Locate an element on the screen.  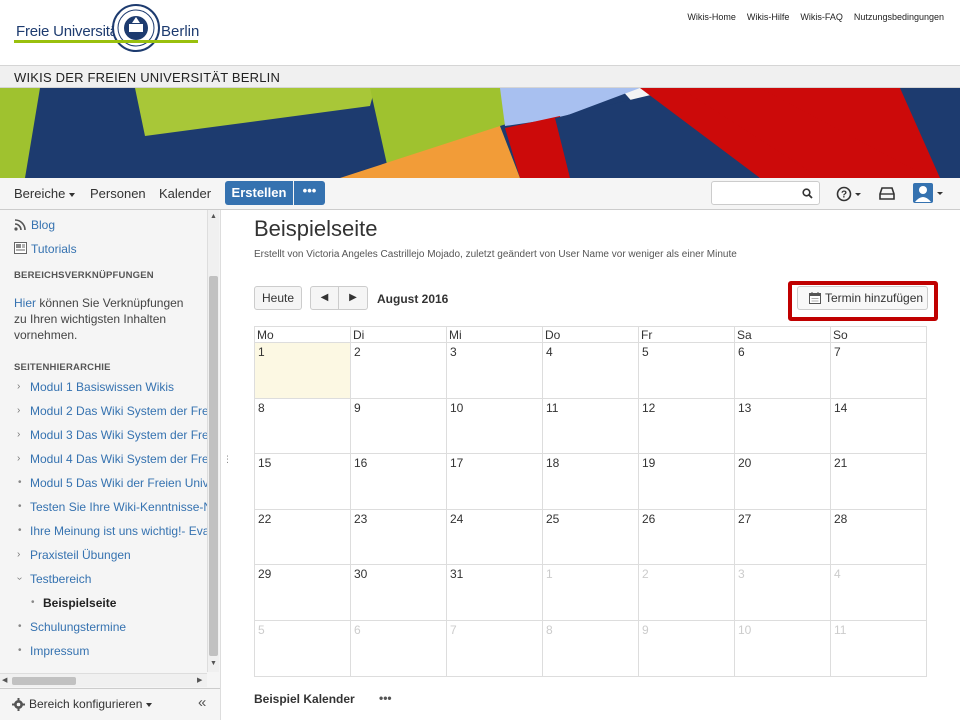
tree-item-modul-5: Modul 5 Das Wiki der Freien Unive is located at coordinates (119, 483).